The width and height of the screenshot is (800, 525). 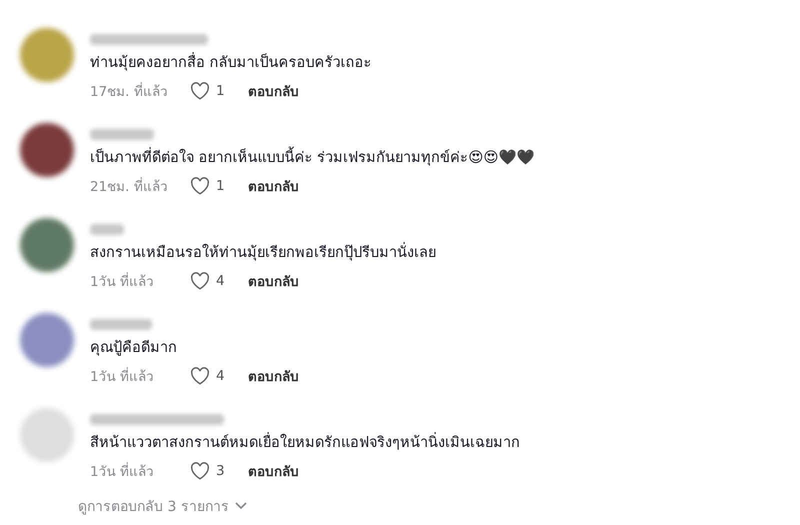 I want to click on like-button: 3, so click(x=219, y=471).